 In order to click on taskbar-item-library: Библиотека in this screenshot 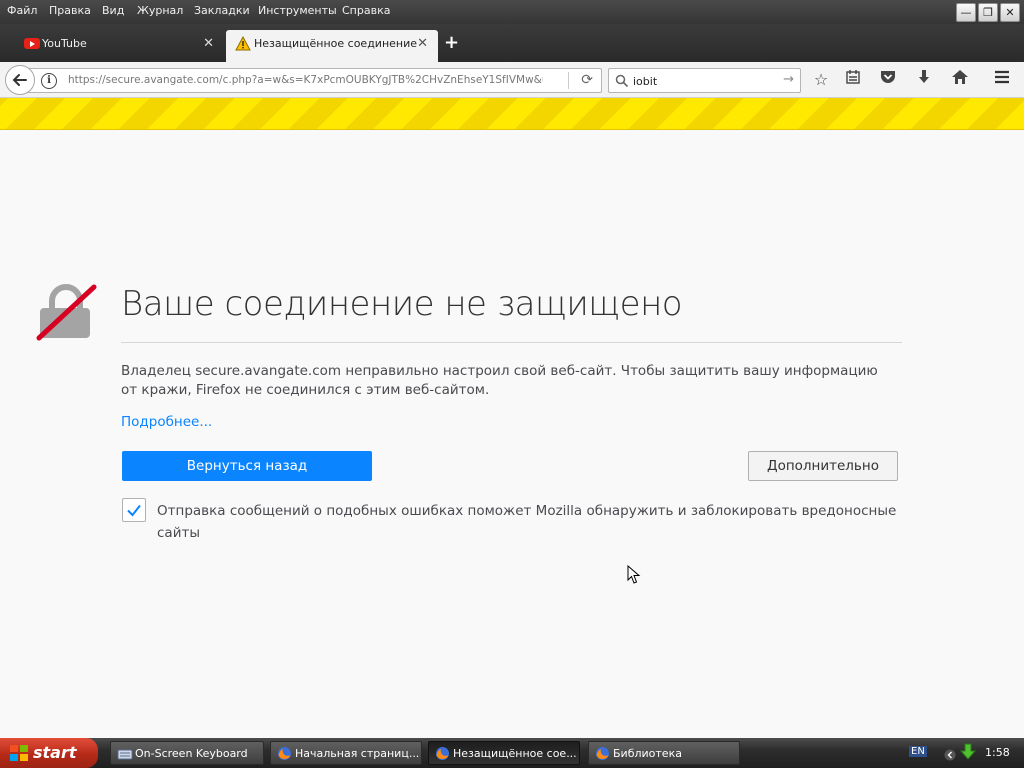, I will do `click(664, 753)`.